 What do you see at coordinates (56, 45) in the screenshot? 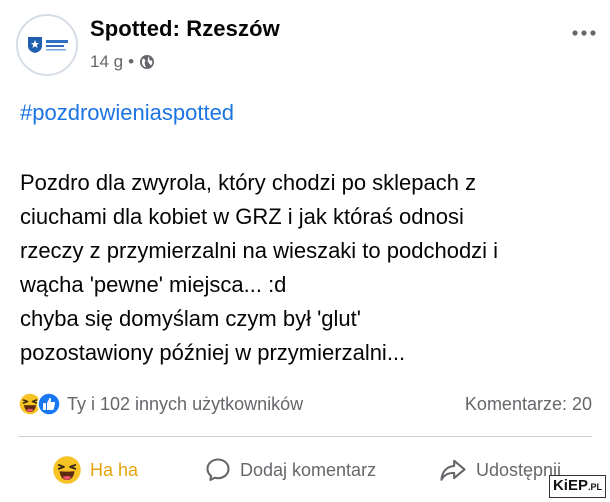
I see `logo-wordmark-icon` at bounding box center [56, 45].